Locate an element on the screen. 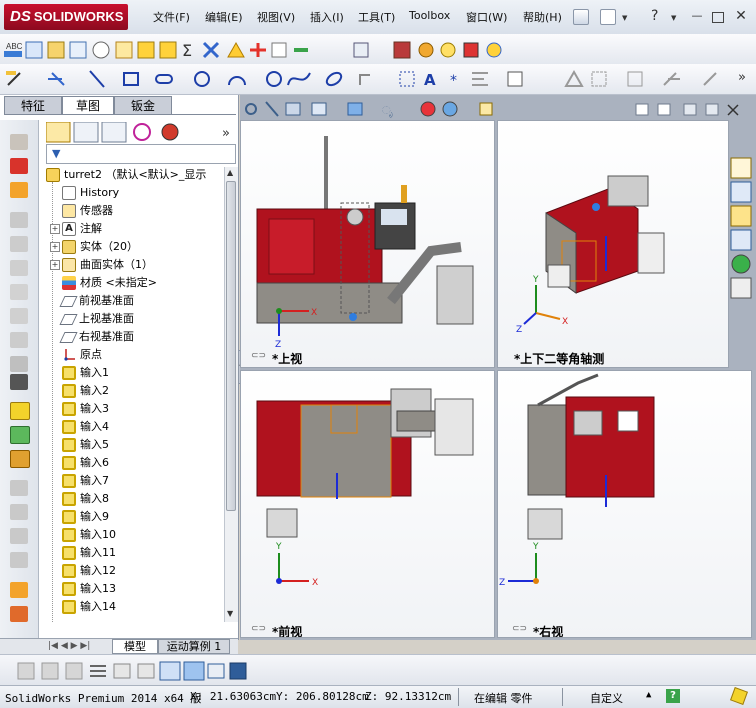  repair-icon is located at coordinates (671, 79).